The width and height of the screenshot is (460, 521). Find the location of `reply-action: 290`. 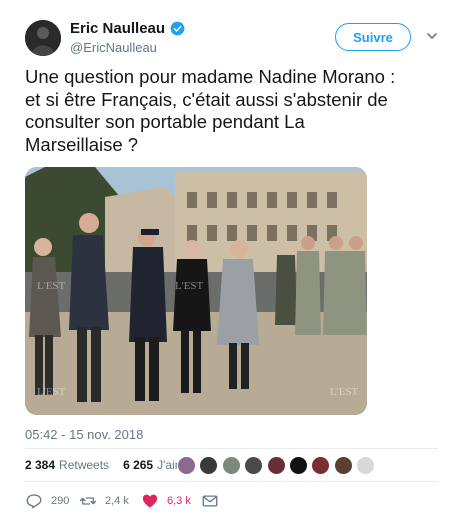

reply-action: 290 is located at coordinates (52, 501).